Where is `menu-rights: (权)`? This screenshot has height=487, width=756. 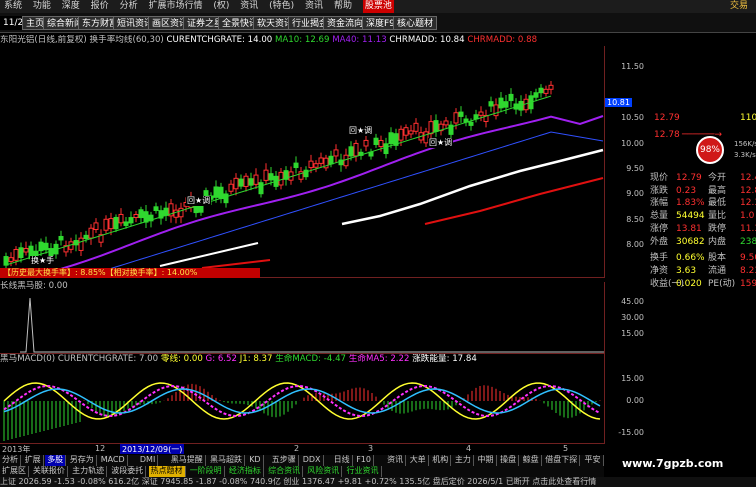 menu-rights: (权) is located at coordinates (221, 6).